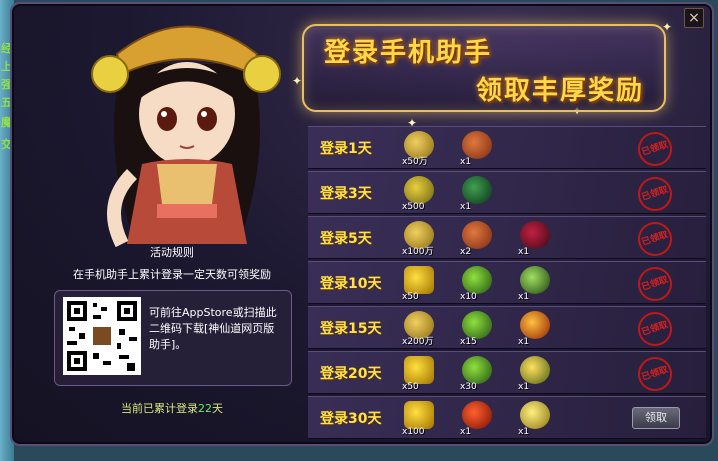  What do you see at coordinates (419, 419) in the screenshot?
I see `gold-ingot-icon: x100` at bounding box center [419, 419].